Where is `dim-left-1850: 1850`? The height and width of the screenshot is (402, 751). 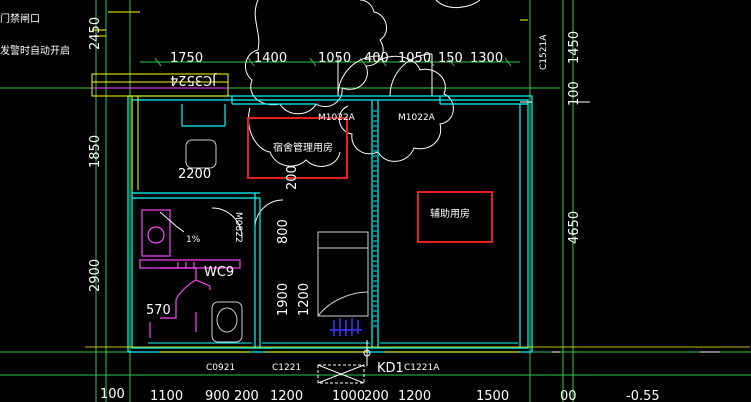
dim-left-1850: 1850 is located at coordinates (95, 151).